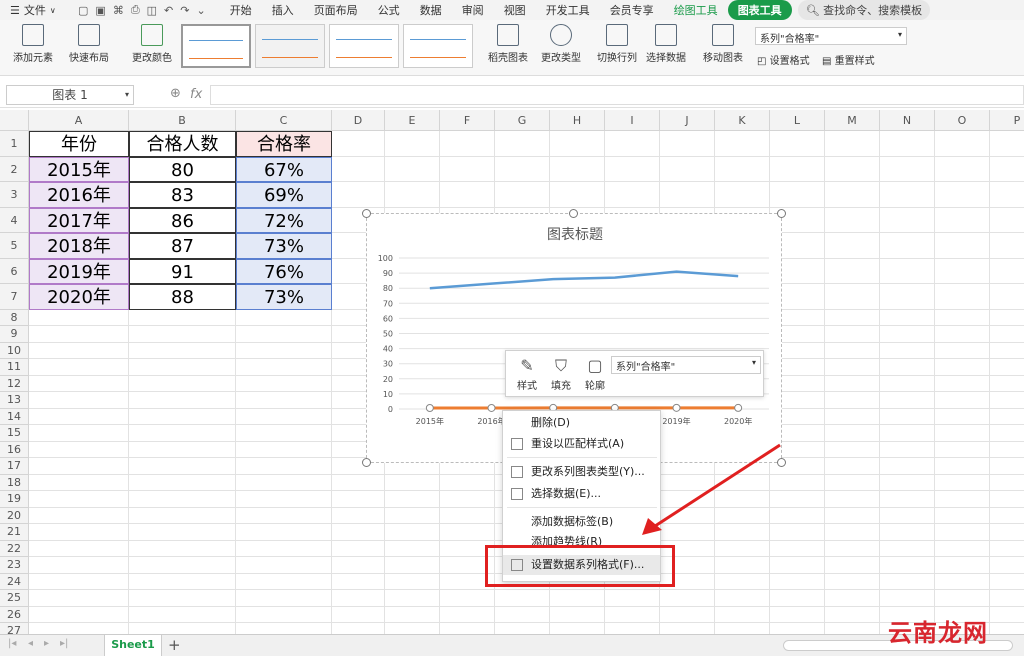  I want to click on row-header: 18, so click(14, 482).